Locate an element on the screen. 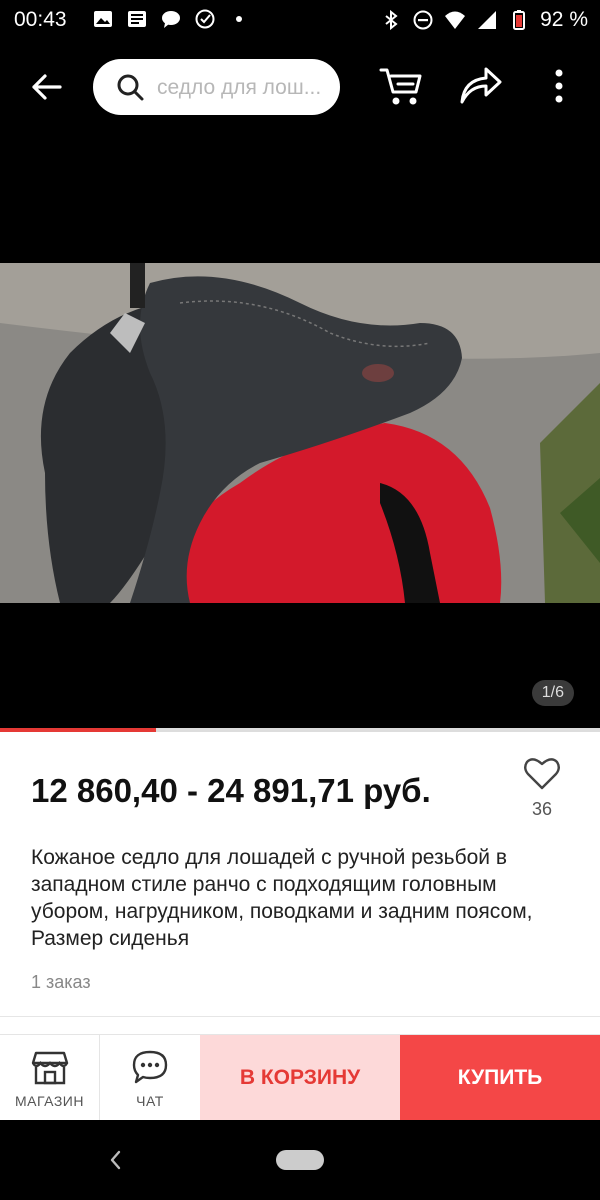  wishlist-button: 36 is located at coordinates (542, 791).